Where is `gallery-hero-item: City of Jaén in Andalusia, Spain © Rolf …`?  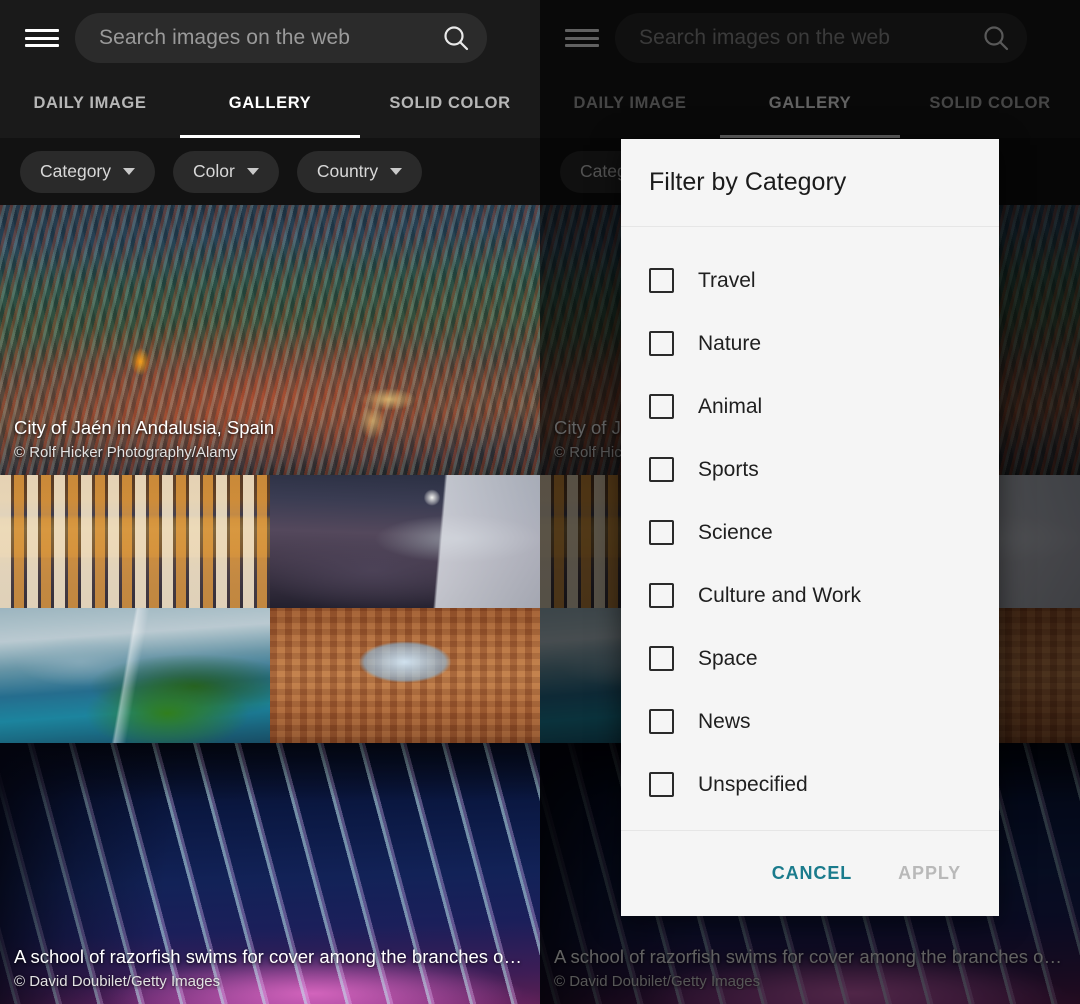
gallery-hero-item: City of Jaén in Andalusia, Spain © Rolf … is located at coordinates (270, 340).